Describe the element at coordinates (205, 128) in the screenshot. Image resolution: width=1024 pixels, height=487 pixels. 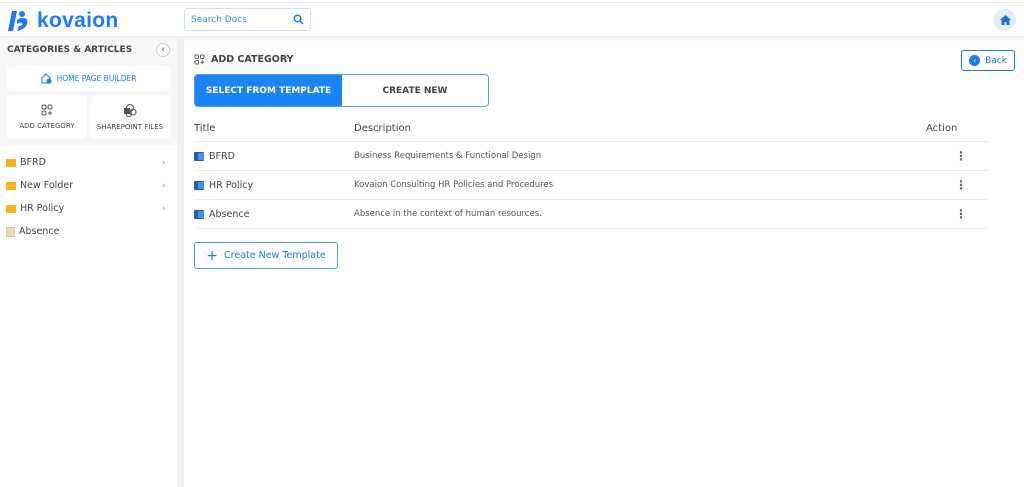
I see `column-title: Title` at that location.